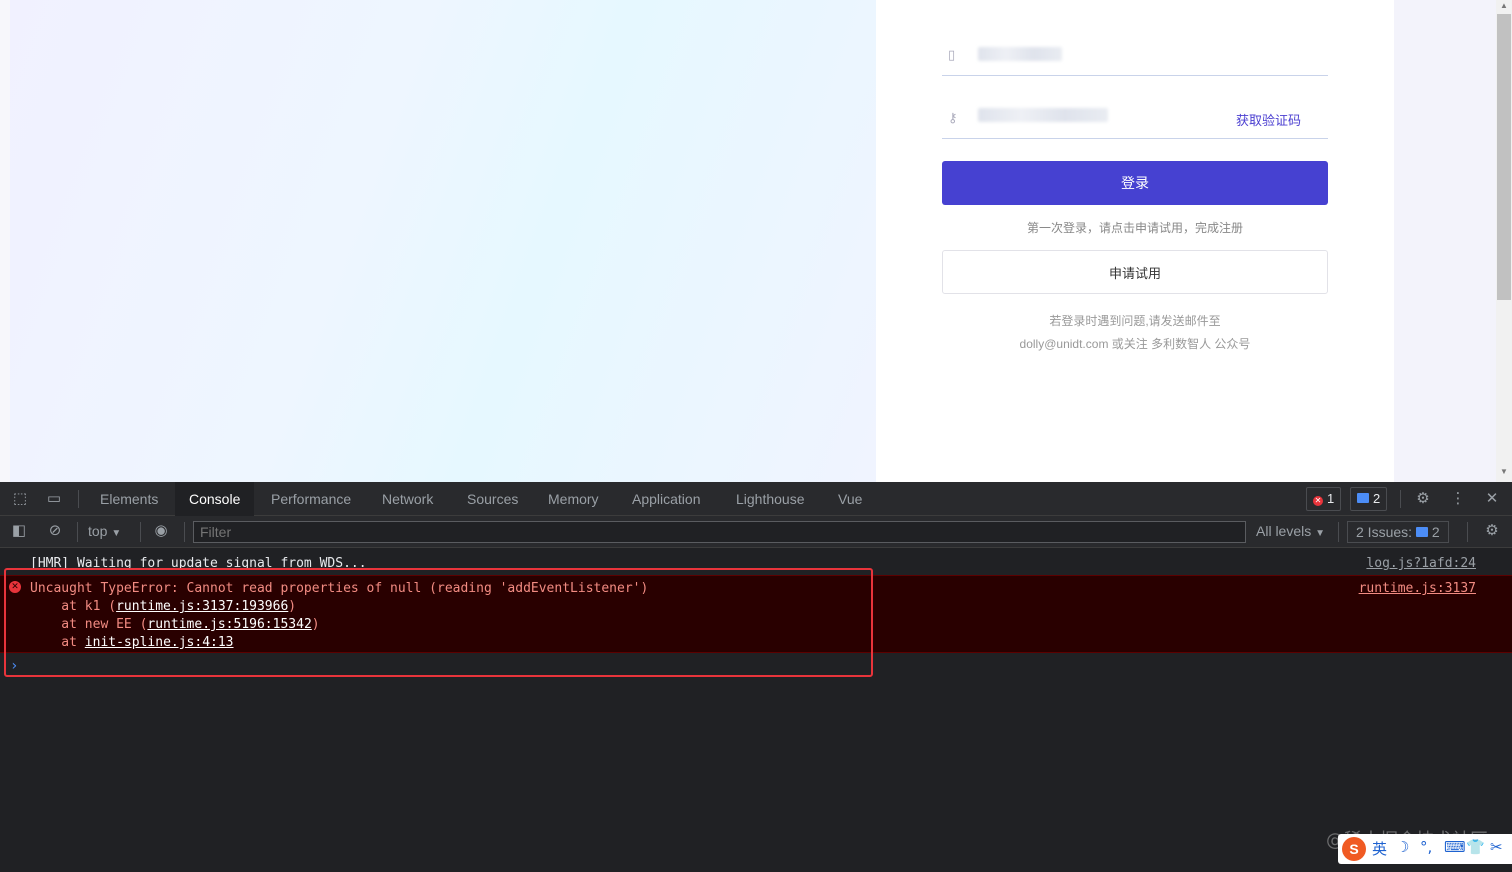 Image resolution: width=1512 pixels, height=872 pixels. What do you see at coordinates (1504, 6) in the screenshot?
I see `scroll-up-icon: ▲` at bounding box center [1504, 6].